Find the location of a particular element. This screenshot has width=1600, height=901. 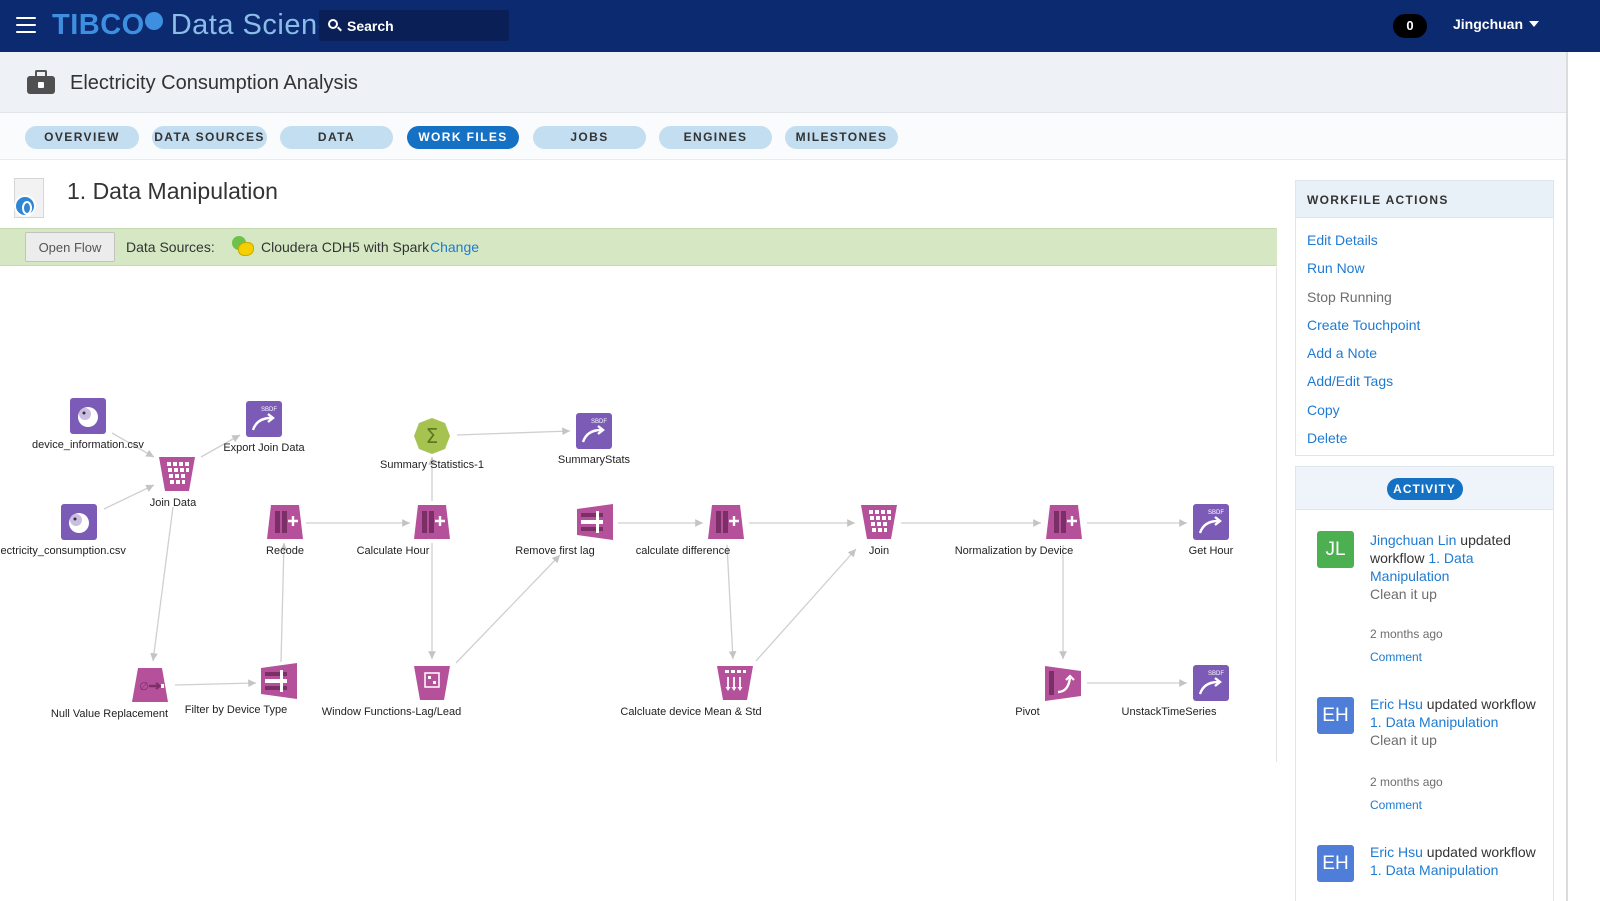

activity-tab: ACTIVITY is located at coordinates (1424, 489).